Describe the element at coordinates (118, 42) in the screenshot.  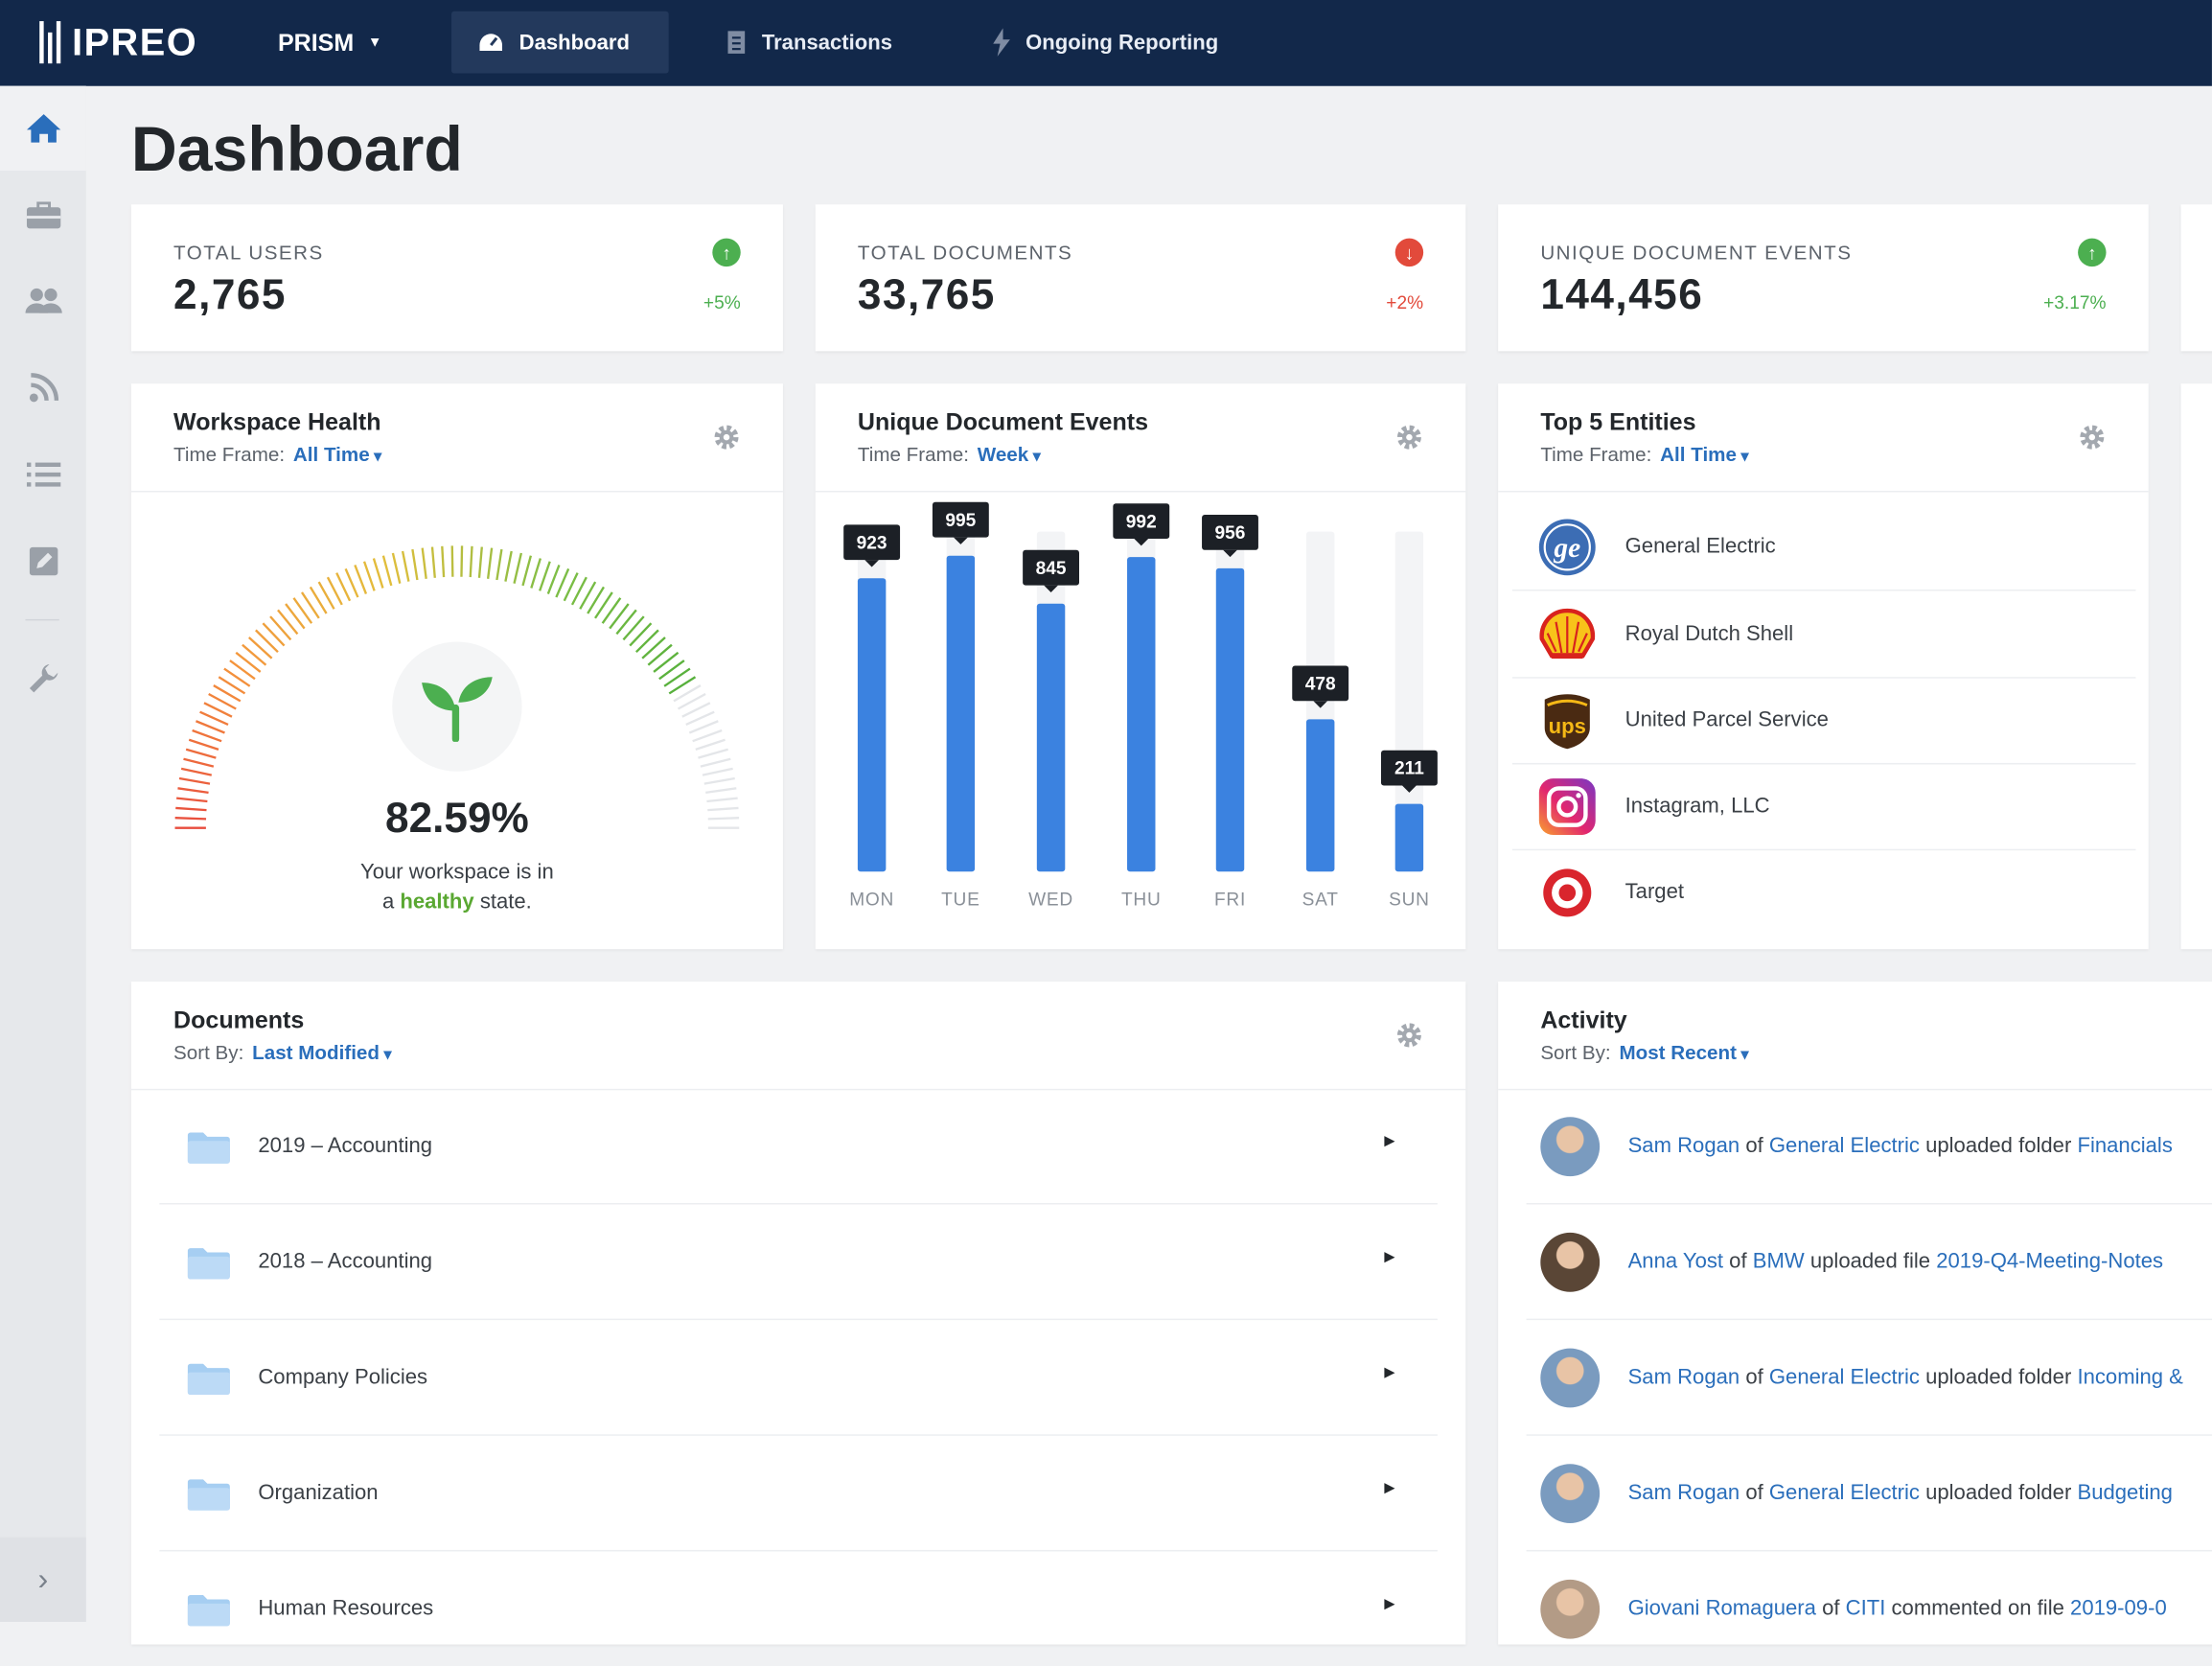
I see `ipreo-logo: IPREO` at that location.